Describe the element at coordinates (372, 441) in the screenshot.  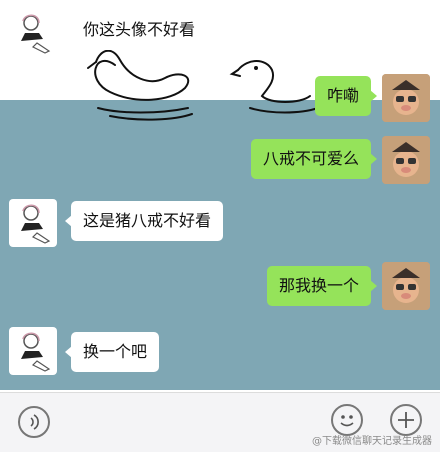
I see `watermark-text: @下载微信聊天记录生成器` at that location.